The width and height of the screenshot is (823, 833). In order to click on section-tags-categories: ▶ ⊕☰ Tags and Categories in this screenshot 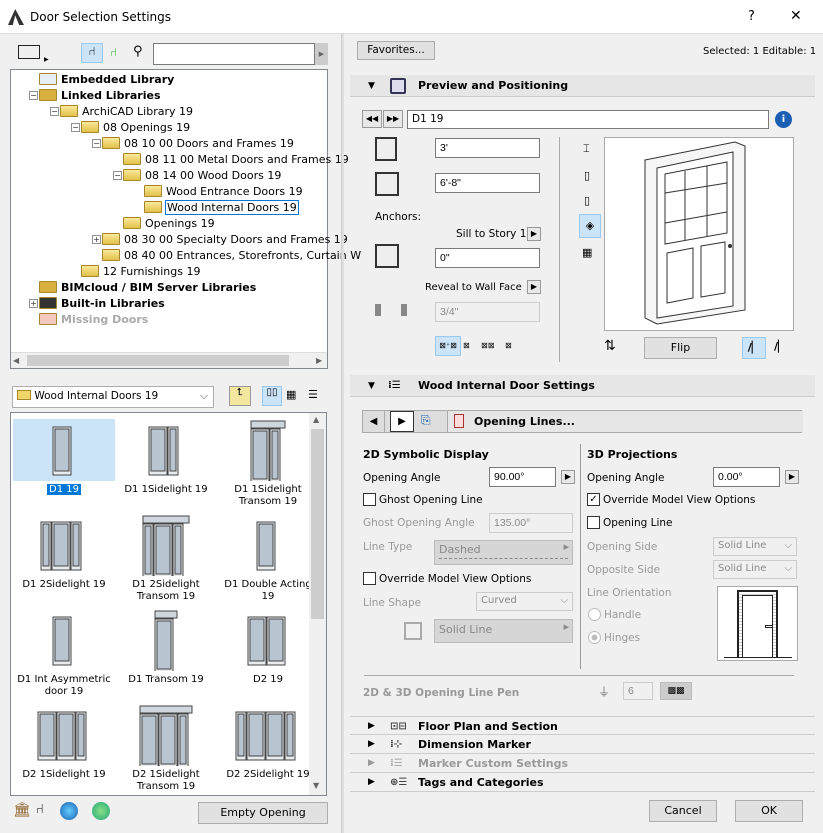, I will do `click(582, 782)`.